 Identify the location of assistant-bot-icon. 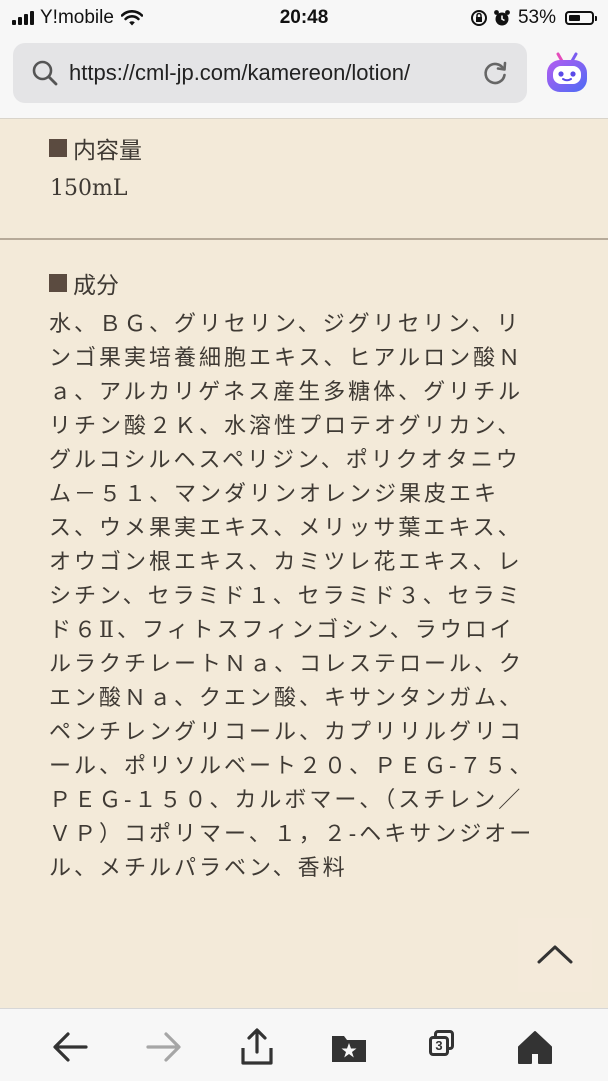
(567, 74).